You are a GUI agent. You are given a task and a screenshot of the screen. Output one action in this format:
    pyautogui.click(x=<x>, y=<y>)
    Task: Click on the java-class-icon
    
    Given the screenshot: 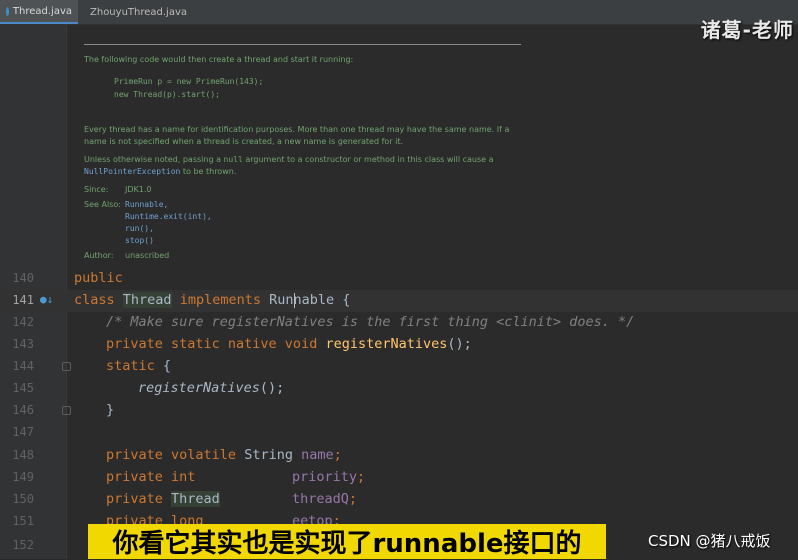 What is the action you would take?
    pyautogui.click(x=7, y=11)
    